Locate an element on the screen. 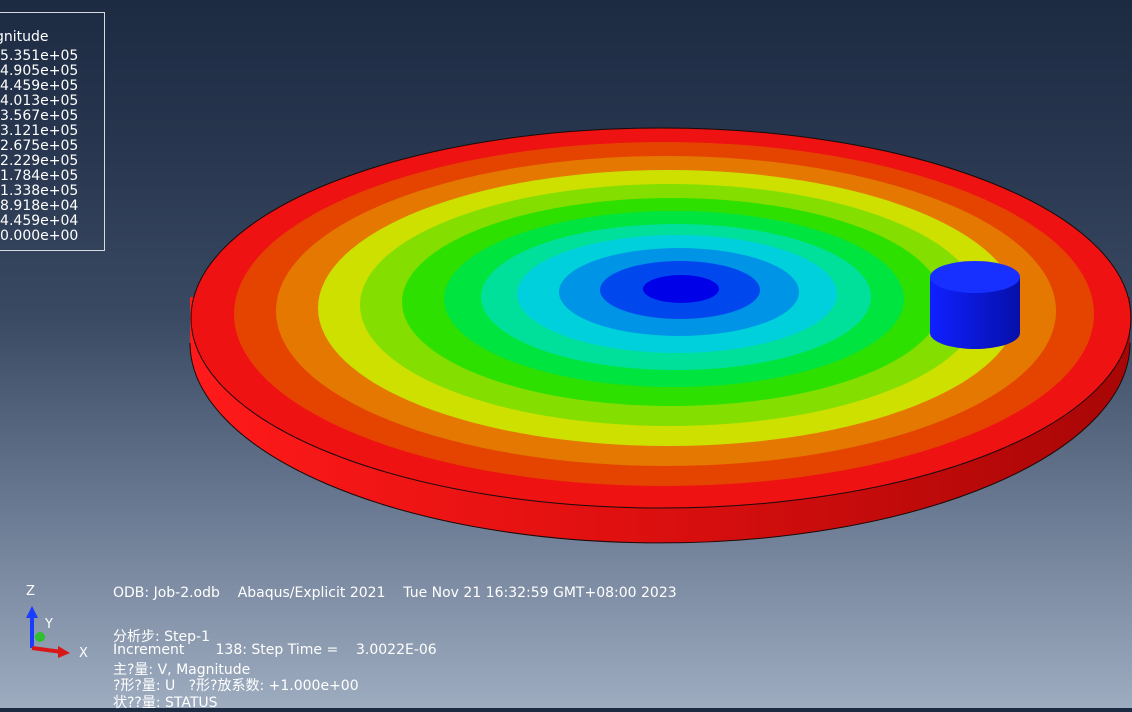  triad-x-label: X is located at coordinates (83, 653).